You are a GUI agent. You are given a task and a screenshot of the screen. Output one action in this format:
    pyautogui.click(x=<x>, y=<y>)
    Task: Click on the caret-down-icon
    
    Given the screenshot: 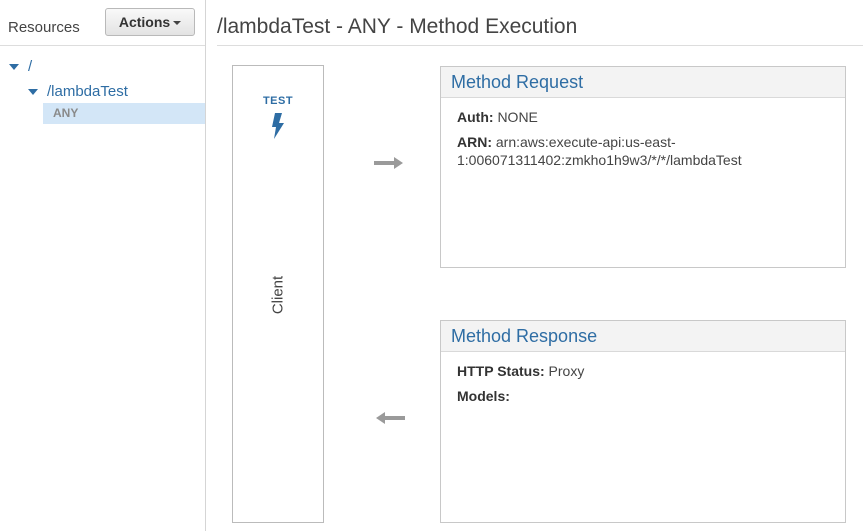 What is the action you would take?
    pyautogui.click(x=177, y=23)
    